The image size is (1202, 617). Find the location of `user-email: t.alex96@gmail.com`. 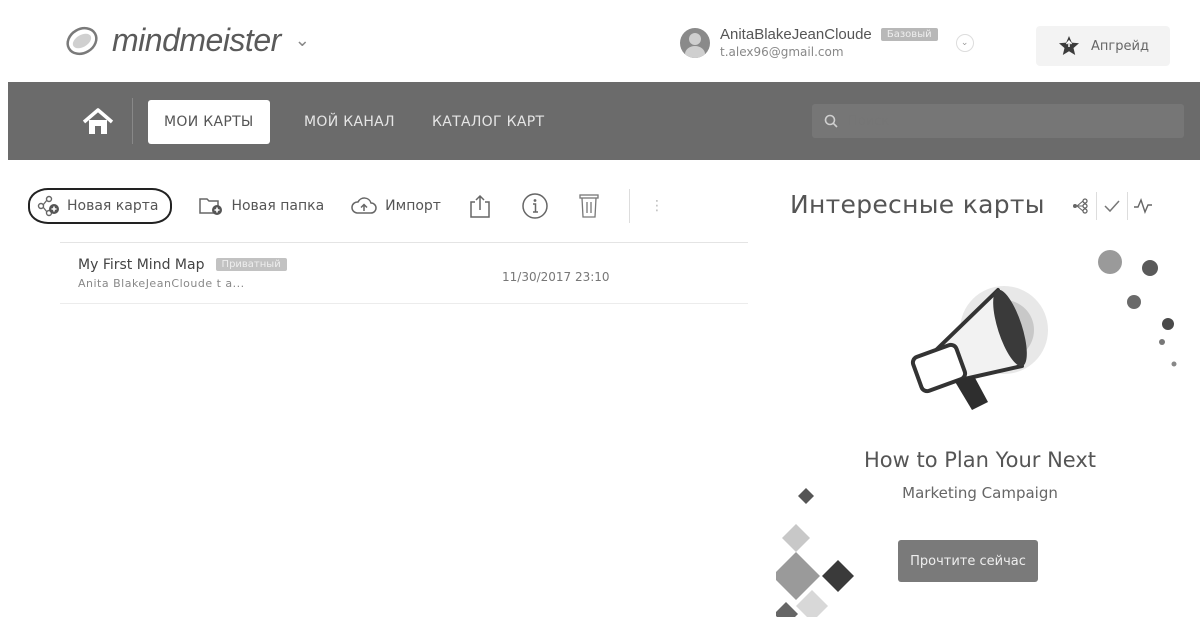

user-email: t.alex96@gmail.com is located at coordinates (782, 52).